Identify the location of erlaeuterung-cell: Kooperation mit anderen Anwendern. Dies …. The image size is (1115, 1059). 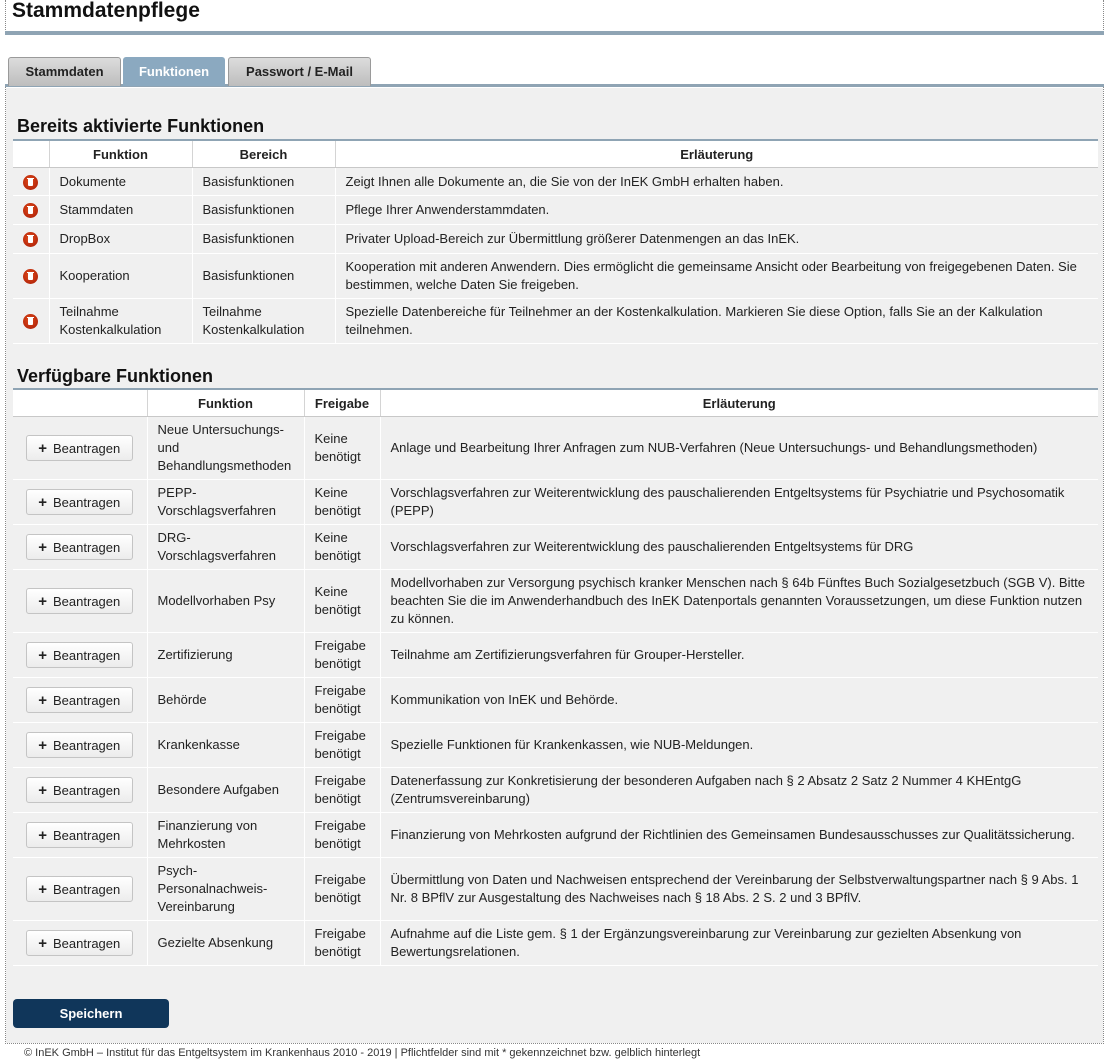
(716, 276).